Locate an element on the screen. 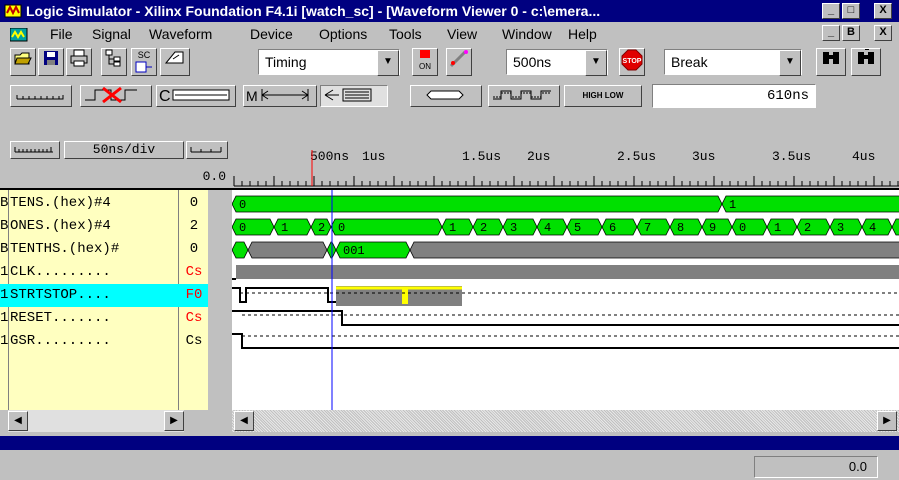  maximize-button: □ is located at coordinates (851, 11).